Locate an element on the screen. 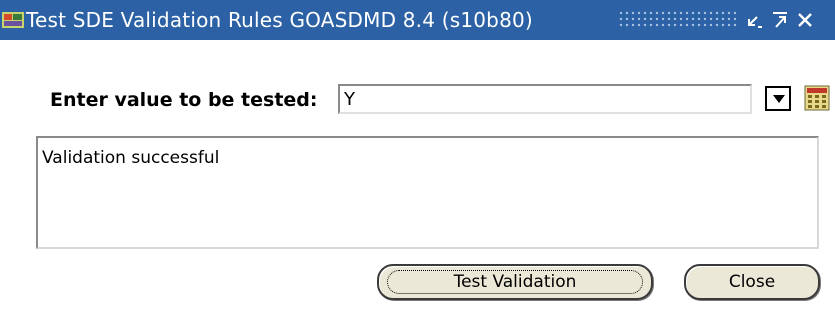 The width and height of the screenshot is (835, 320). close-icon is located at coordinates (805, 20).